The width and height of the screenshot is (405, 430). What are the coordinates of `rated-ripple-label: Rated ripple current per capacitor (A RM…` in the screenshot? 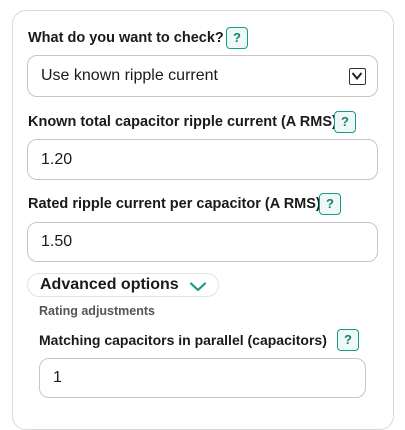 It's located at (174, 204).